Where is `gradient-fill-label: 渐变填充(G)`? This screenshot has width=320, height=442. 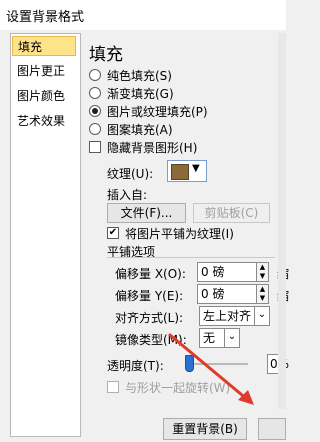
gradient-fill-label: 渐变填充(G) is located at coordinates (140, 93).